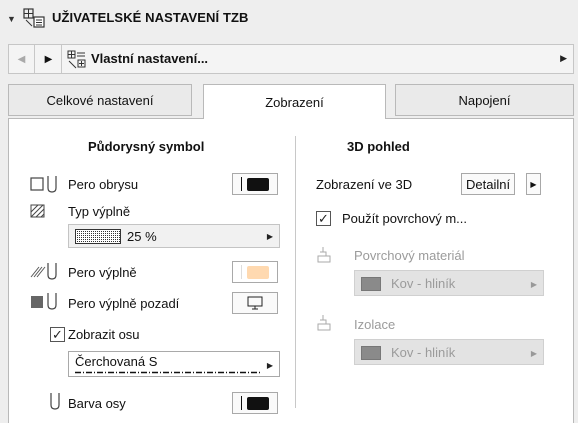  Describe the element at coordinates (103, 184) in the screenshot. I see `outline-pen-label: Pero obrysu` at that location.